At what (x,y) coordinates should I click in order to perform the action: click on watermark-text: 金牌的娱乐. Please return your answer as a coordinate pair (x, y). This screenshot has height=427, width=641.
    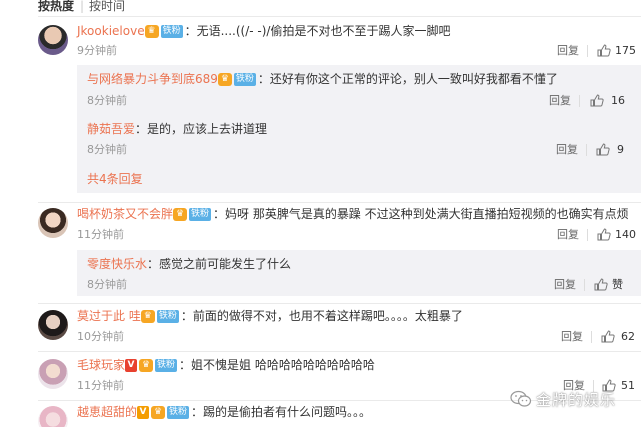
    Looking at the image, I should click on (576, 400).